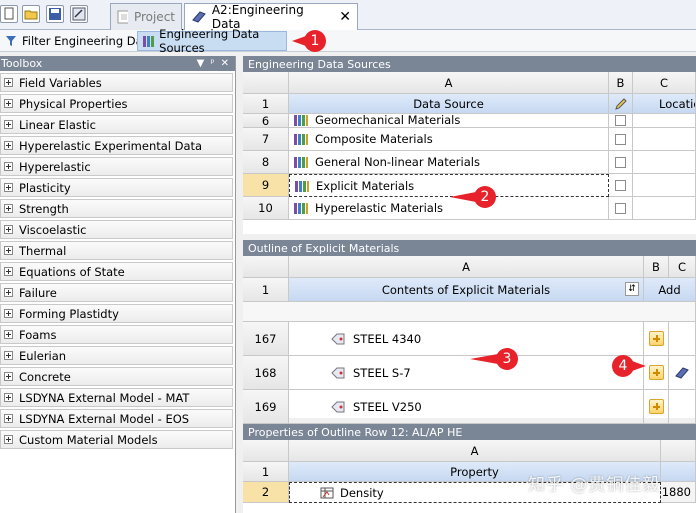  I want to click on filter-label: Filter Engineering Data, so click(88, 41).